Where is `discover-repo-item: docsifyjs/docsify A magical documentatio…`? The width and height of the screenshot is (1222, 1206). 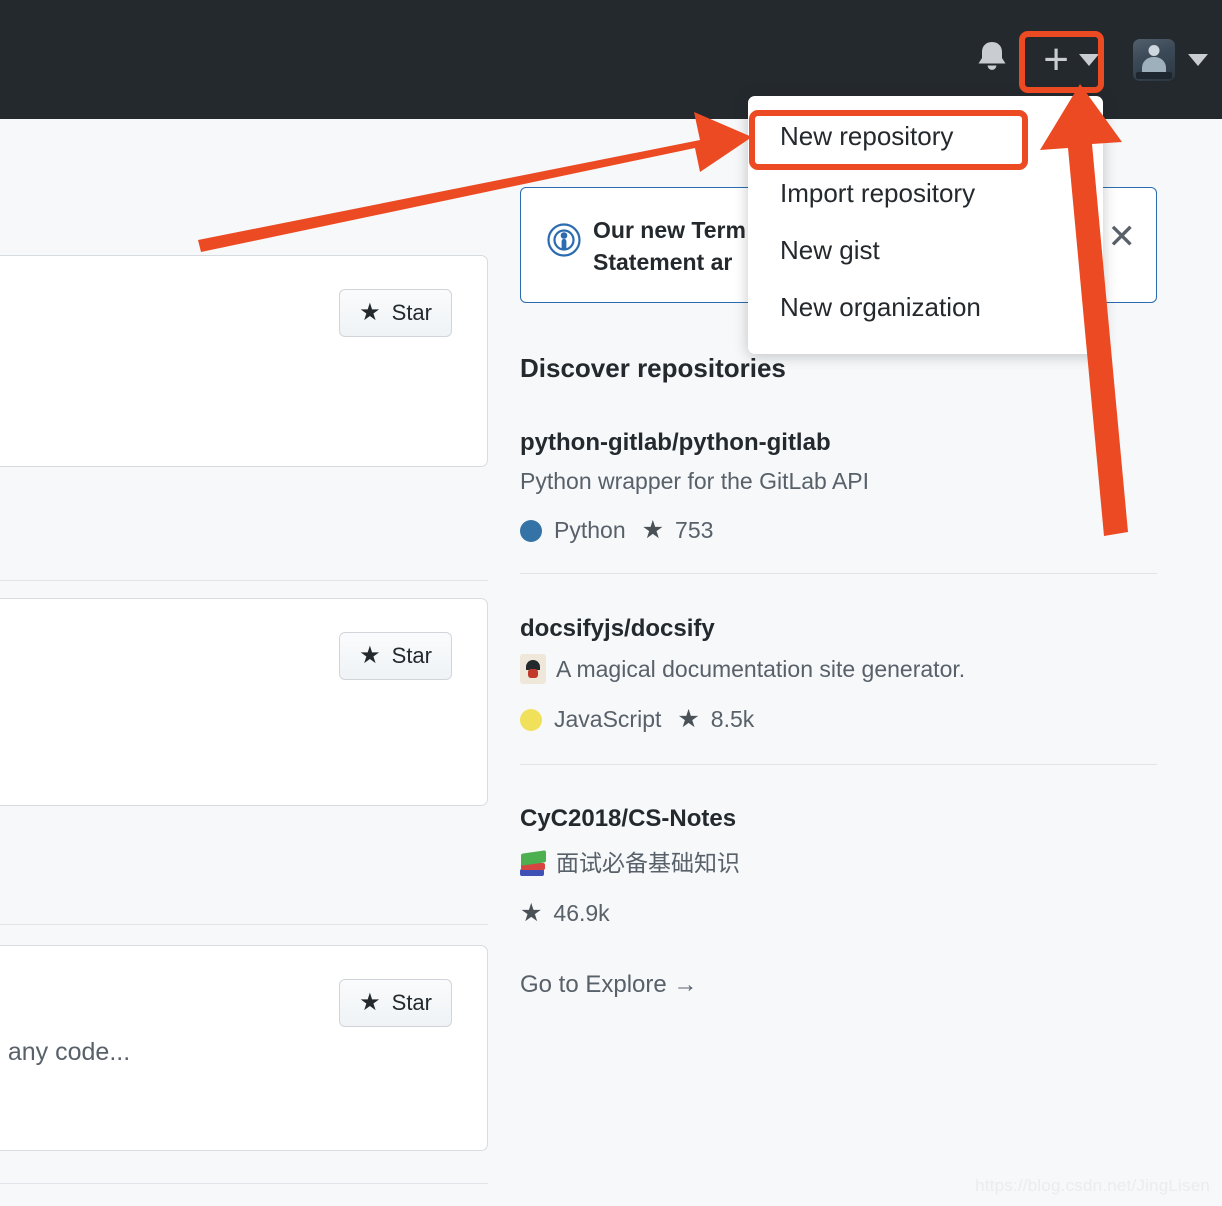 discover-repo-item: docsifyjs/docsify A magical documentatio… is located at coordinates (838, 674).